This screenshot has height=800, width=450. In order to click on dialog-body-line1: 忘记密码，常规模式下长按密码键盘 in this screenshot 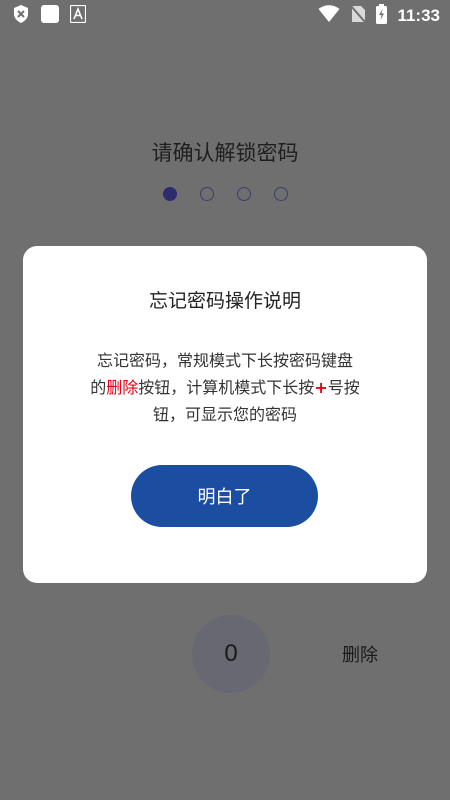, I will do `click(224, 360)`.